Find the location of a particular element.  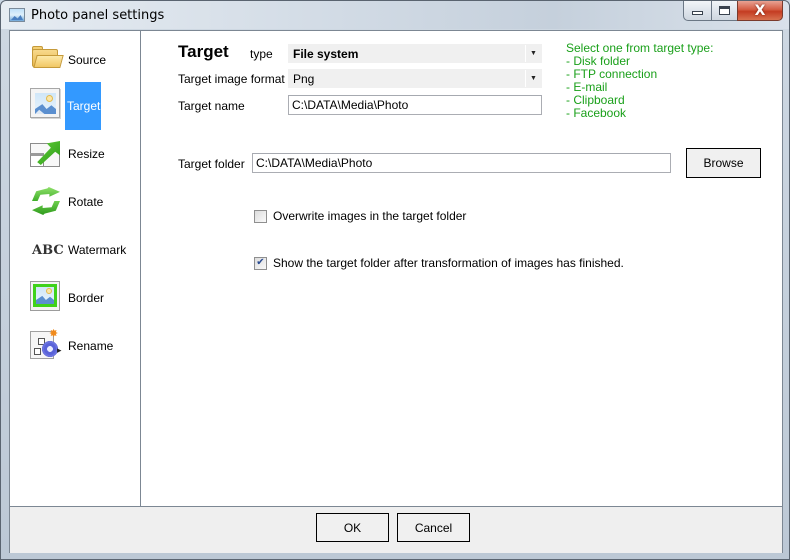

maximize-icon is located at coordinates (724, 10).